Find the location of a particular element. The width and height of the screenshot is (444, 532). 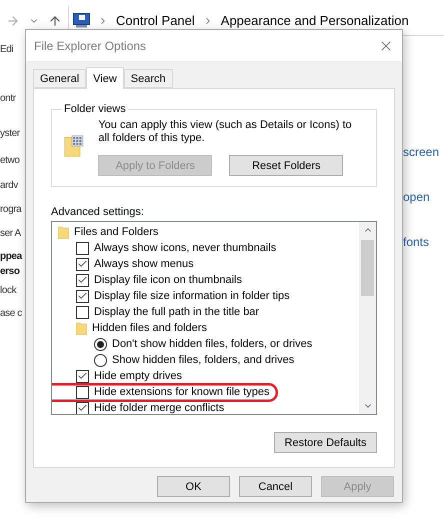

task-link: open is located at coordinates (423, 197).